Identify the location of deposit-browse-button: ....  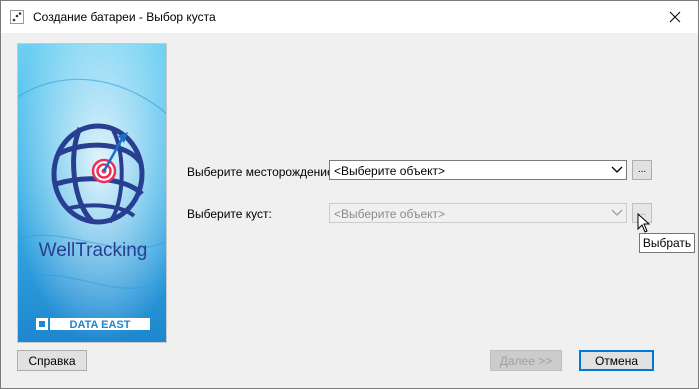
(642, 170).